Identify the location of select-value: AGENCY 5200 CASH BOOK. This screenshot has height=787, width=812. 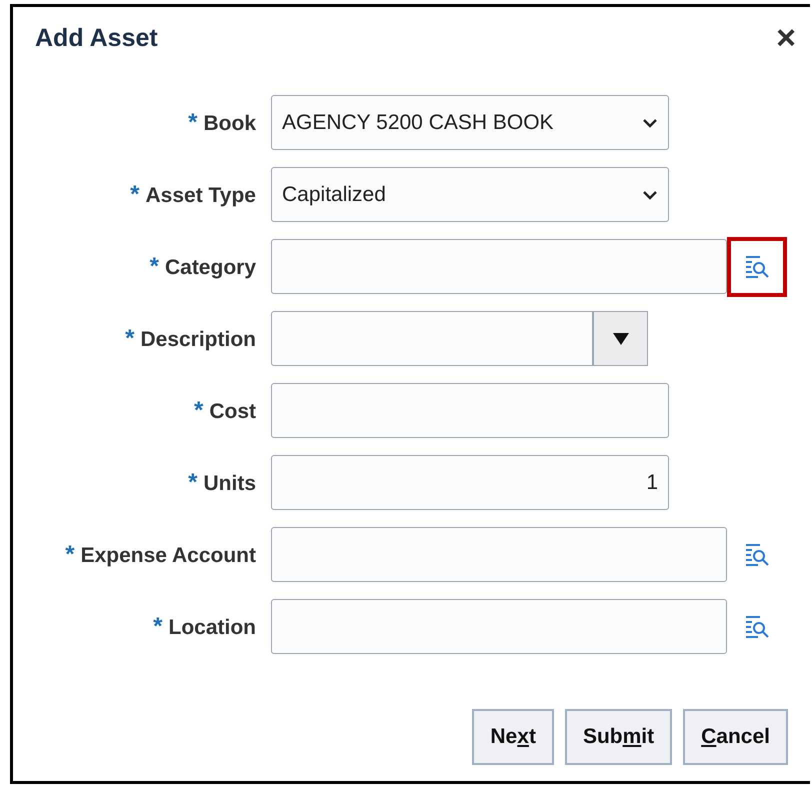
(418, 122).